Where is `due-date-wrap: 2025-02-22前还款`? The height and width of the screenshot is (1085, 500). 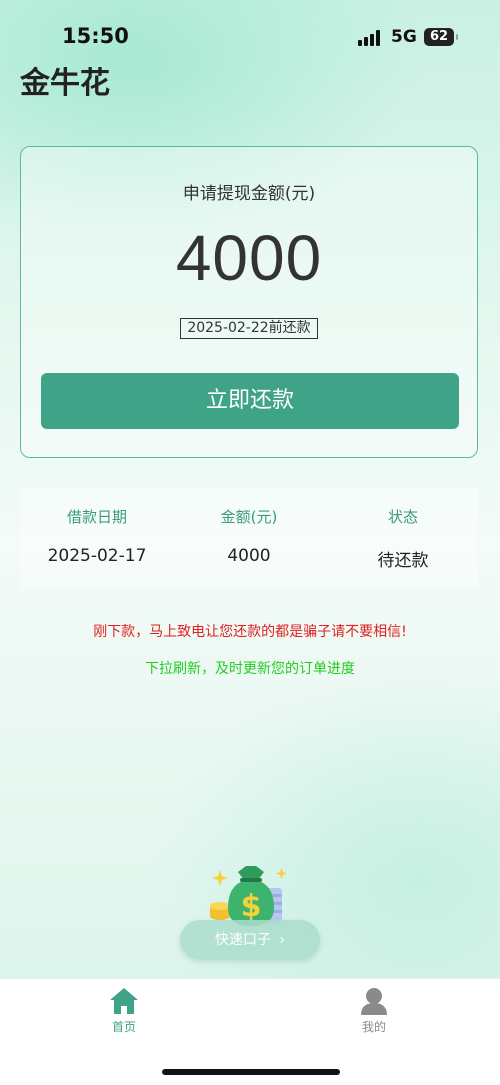 due-date-wrap: 2025-02-22前还款 is located at coordinates (249, 328).